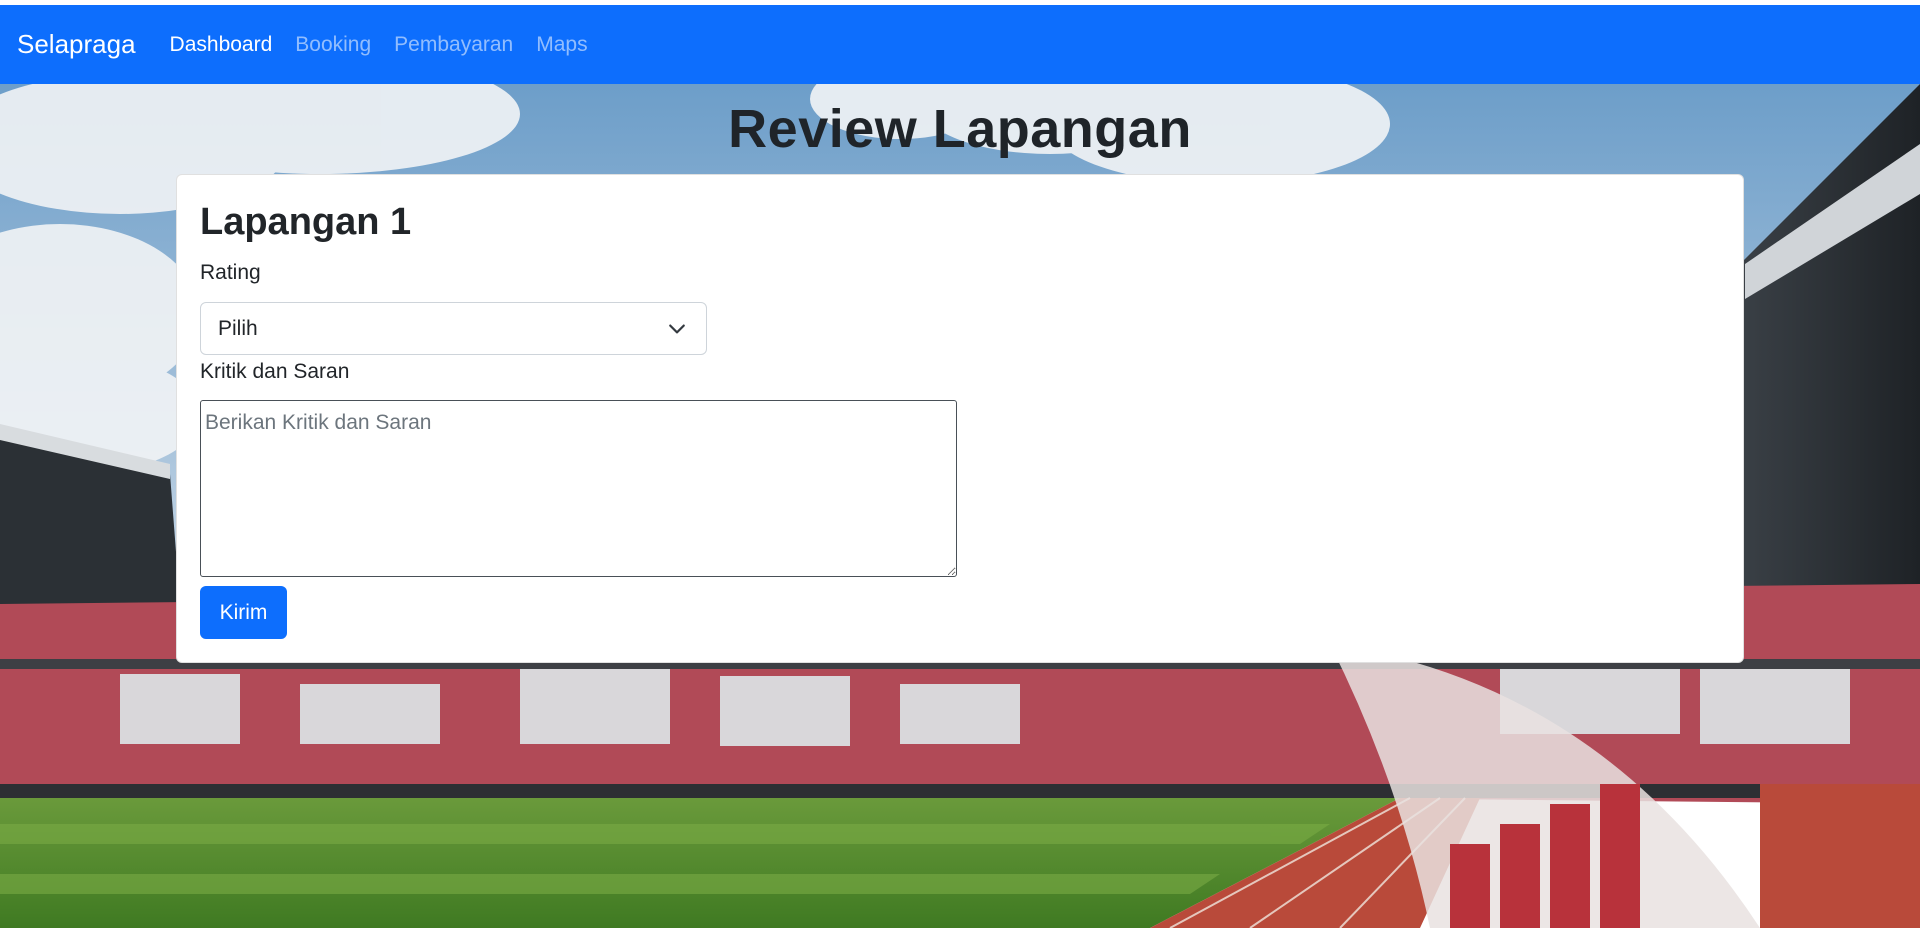 This screenshot has height=928, width=1920. I want to click on nav-link-dashboard: Dashboard, so click(221, 45).